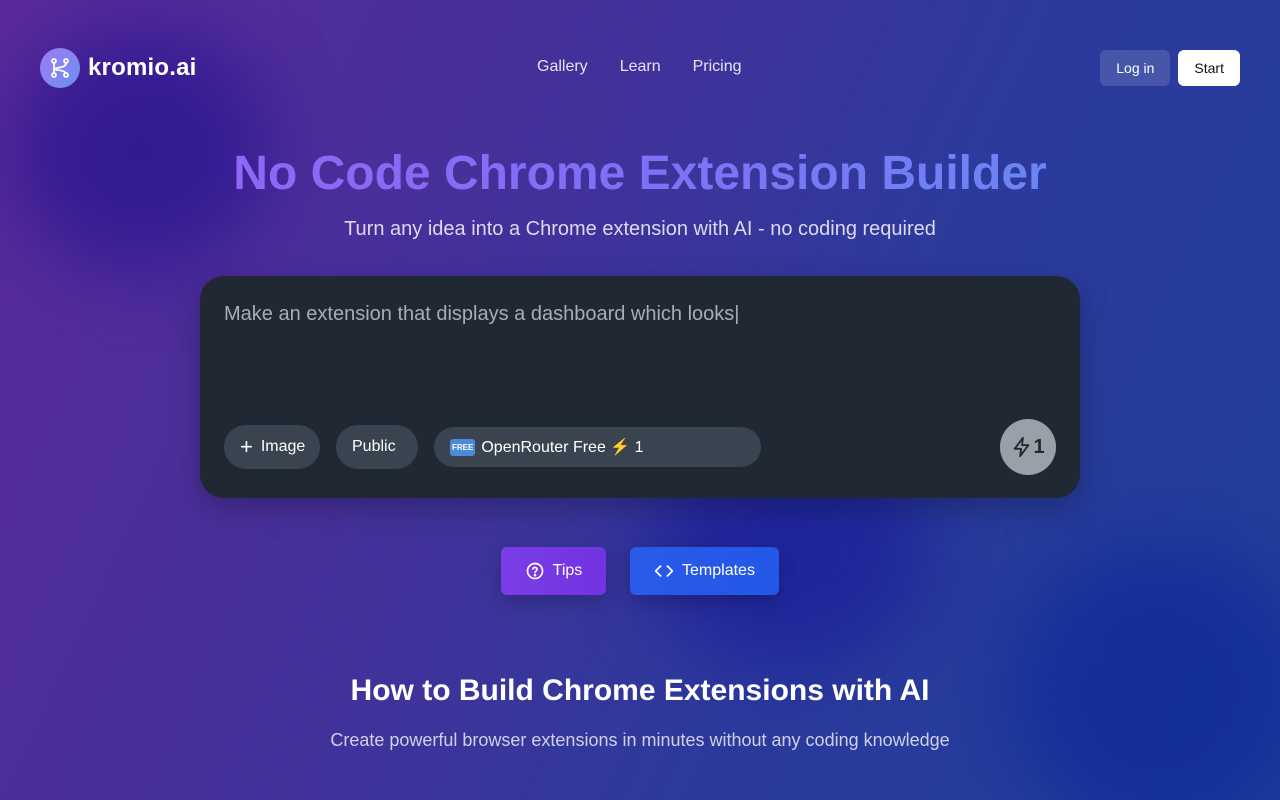 The height and width of the screenshot is (800, 1280). I want to click on generate-submit-button: 1, so click(1028, 447).